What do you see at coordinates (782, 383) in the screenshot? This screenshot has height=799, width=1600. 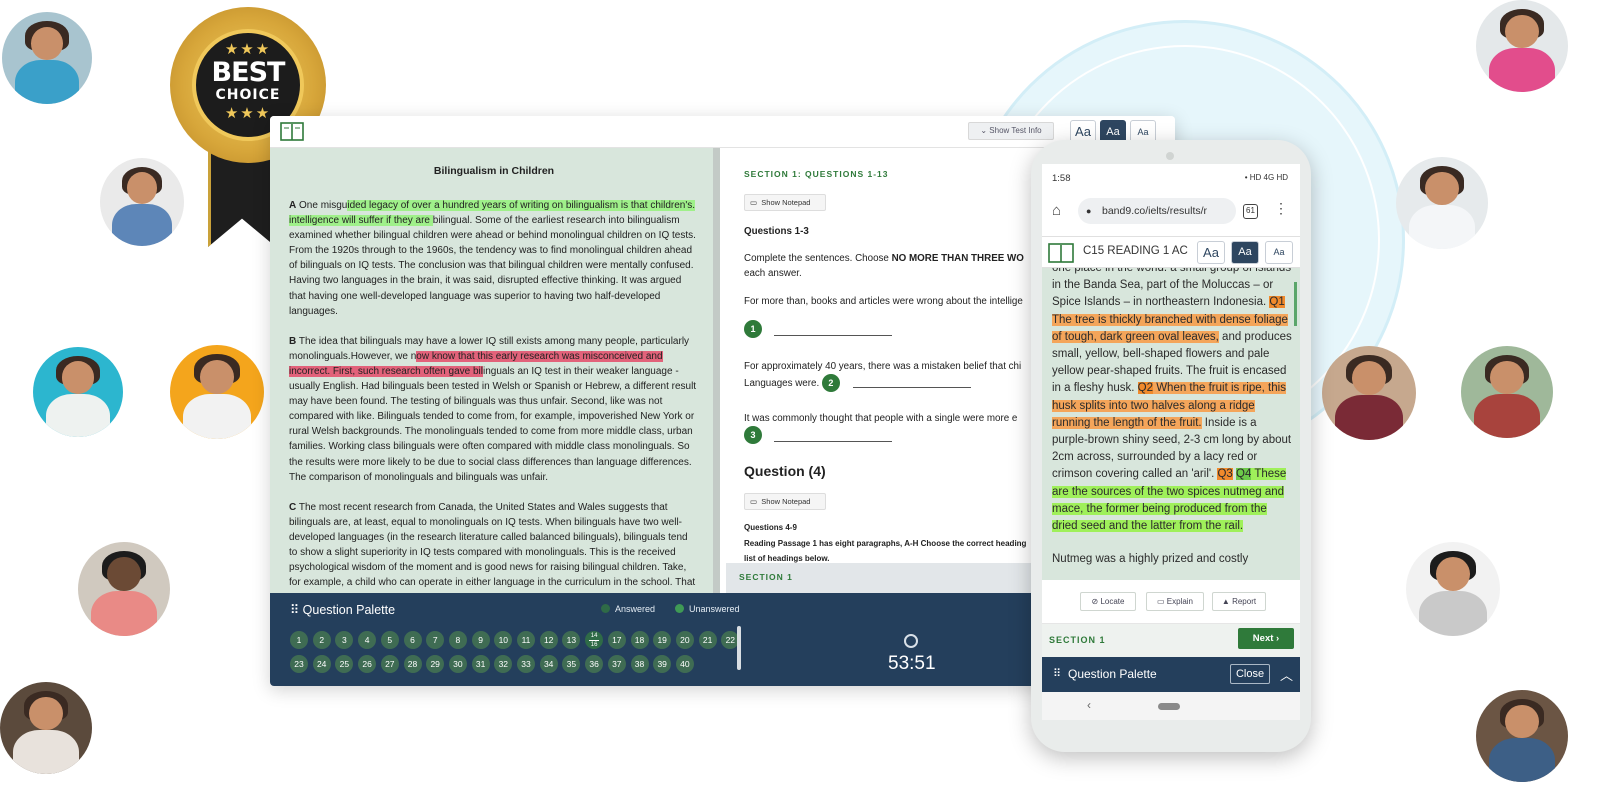 I see `question-2-label: Languages were.` at bounding box center [782, 383].